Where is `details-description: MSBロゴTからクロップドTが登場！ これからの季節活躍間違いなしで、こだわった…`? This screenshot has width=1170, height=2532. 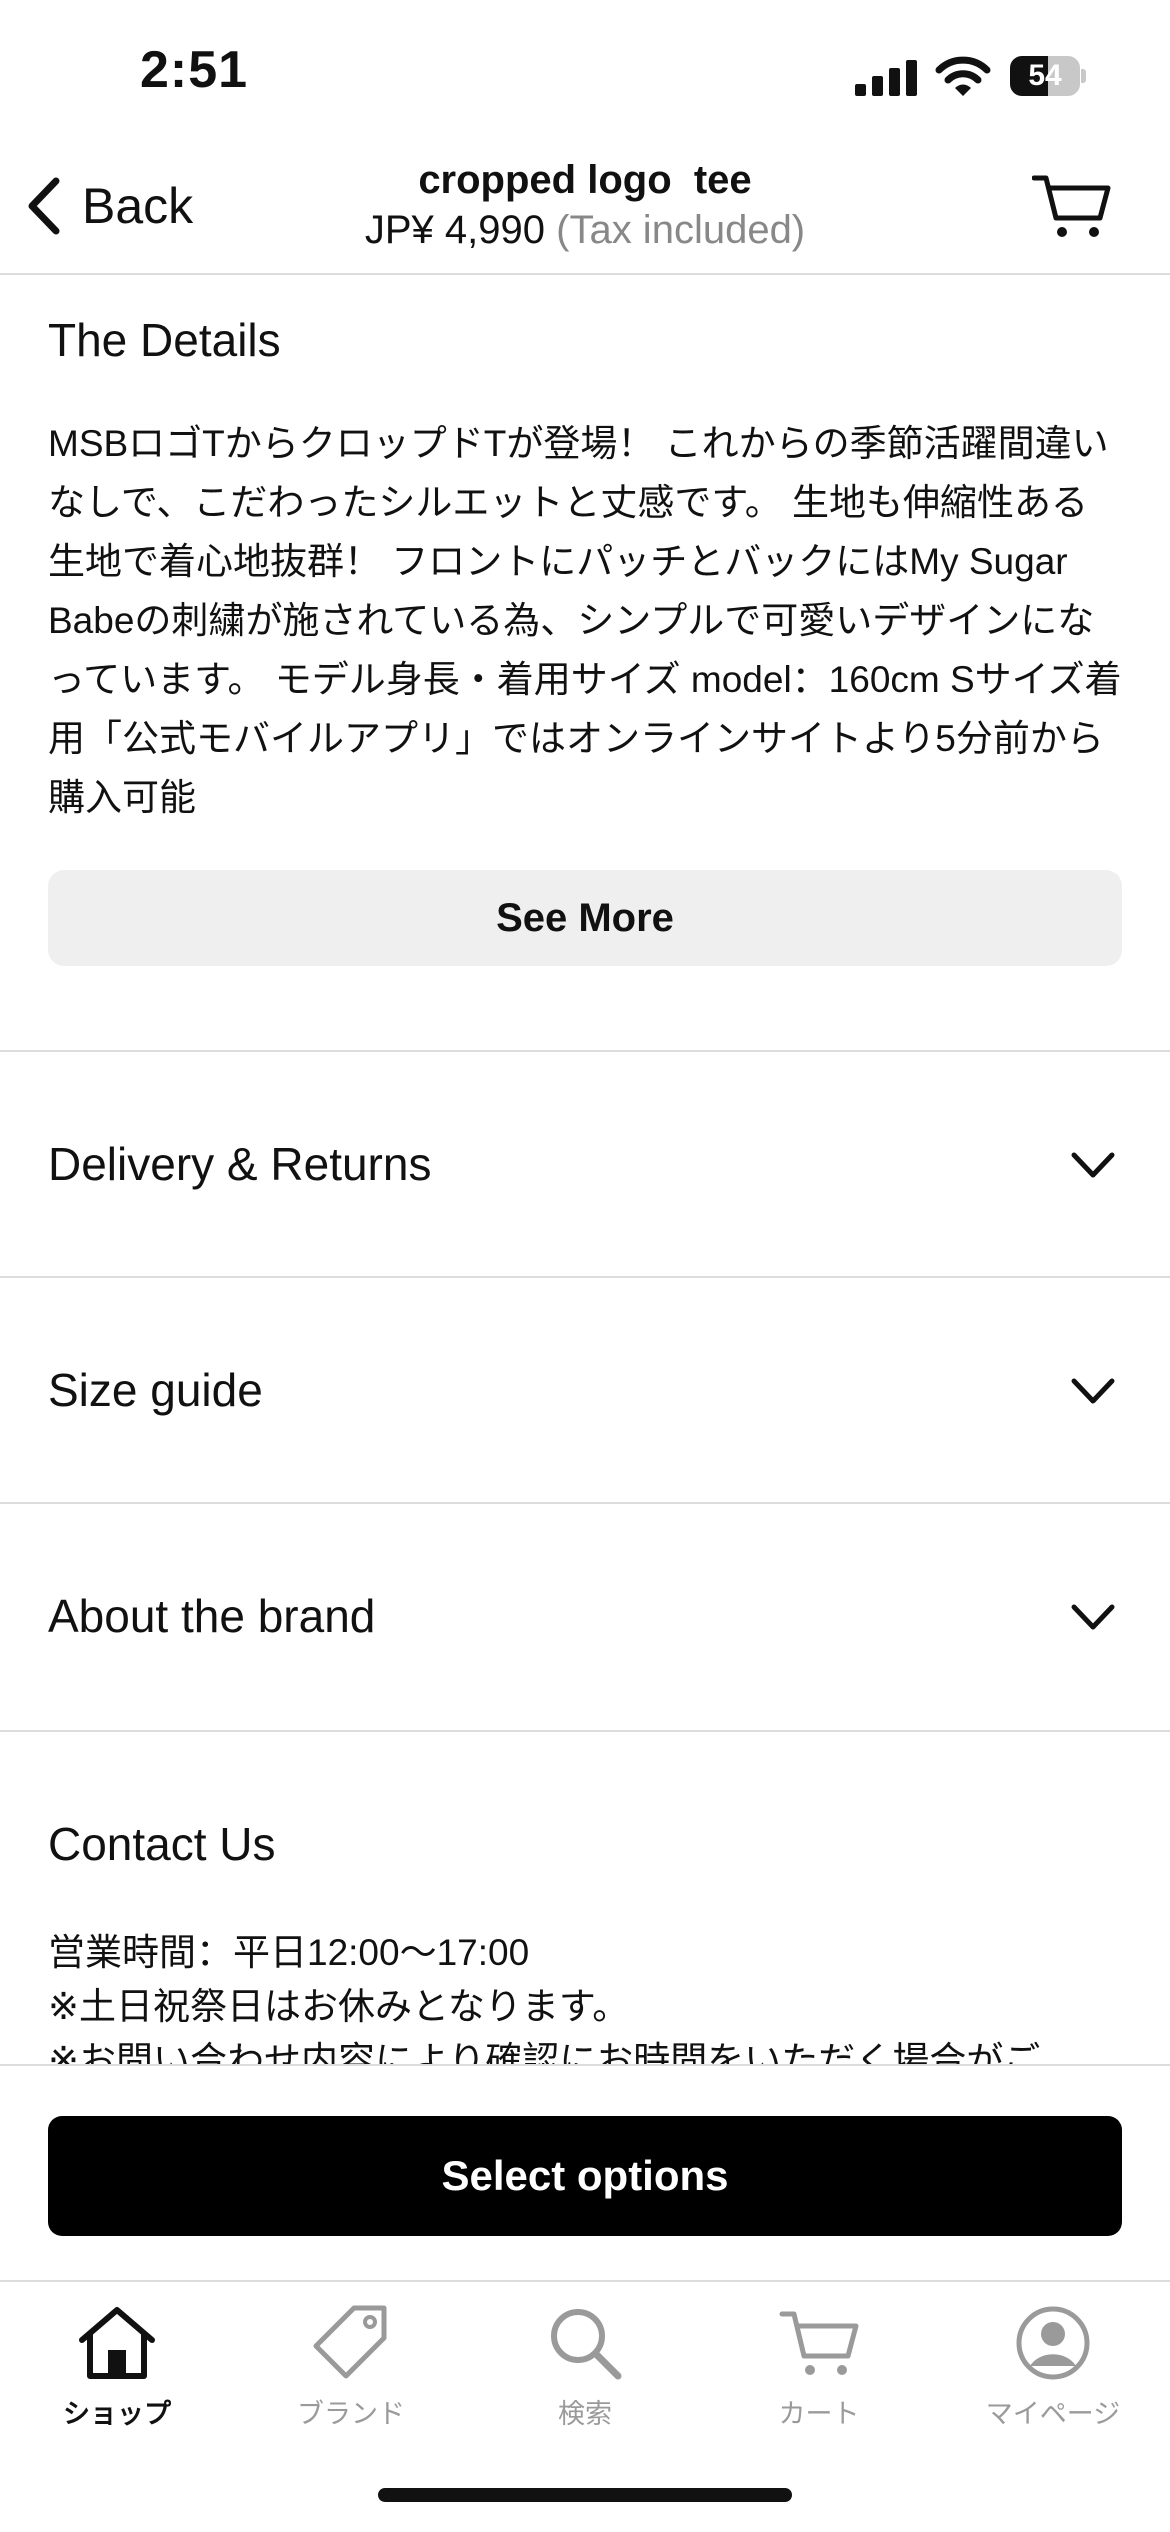
details-description: MSBロゴTからクロップドTが登場！ これからの季節活躍間違いなしで、こだわった… is located at coordinates (585, 620).